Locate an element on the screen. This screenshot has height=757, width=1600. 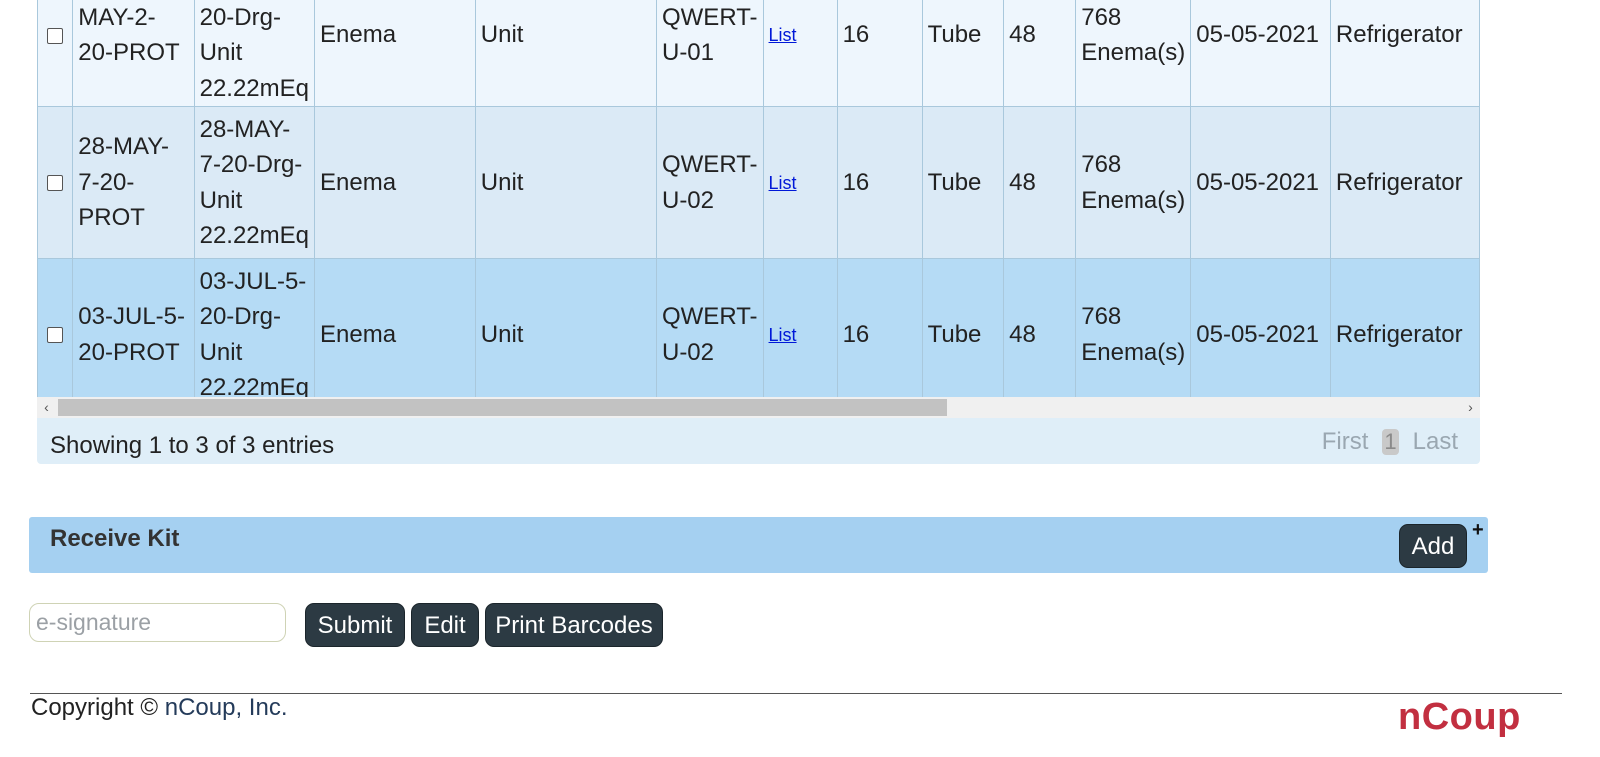
cell-product: 28-MAY-7-20-Drg-Unit 22.22mEq is located at coordinates (255, 182).